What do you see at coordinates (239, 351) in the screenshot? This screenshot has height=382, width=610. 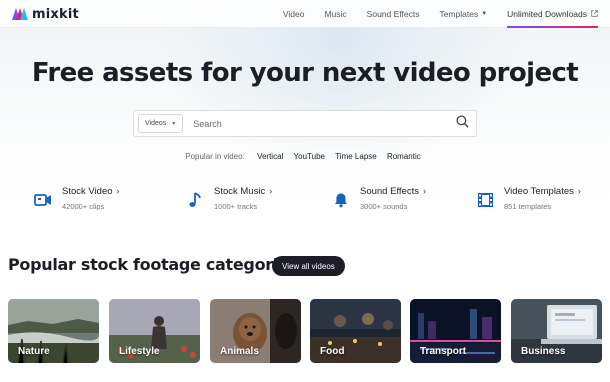 I see `category-label: Animals` at bounding box center [239, 351].